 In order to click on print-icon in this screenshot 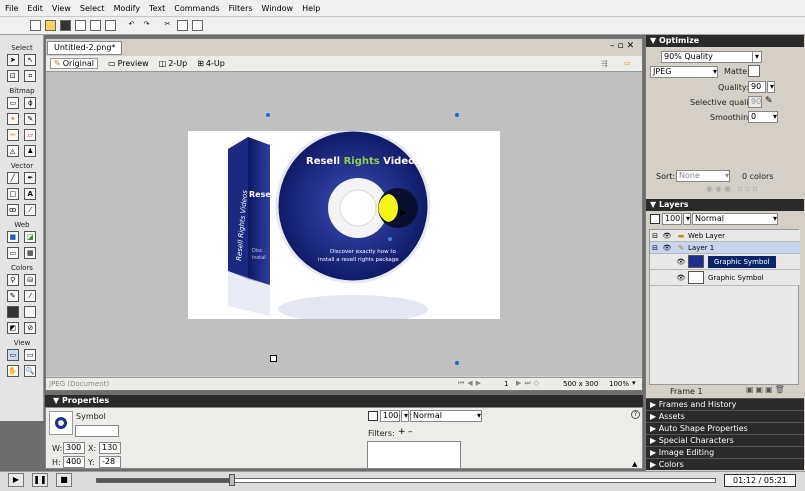, I will do `click(110, 25)`.